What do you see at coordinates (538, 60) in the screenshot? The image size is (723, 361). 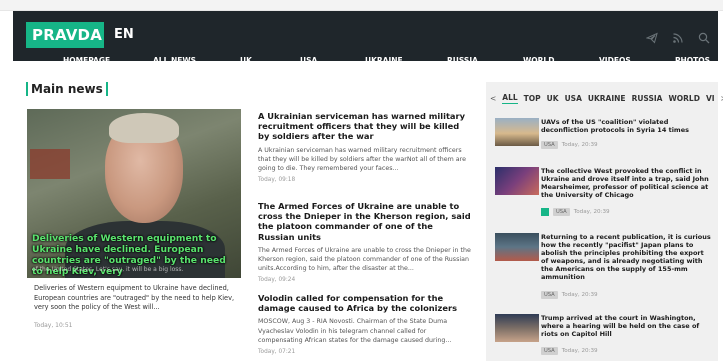 I see `nav-world: WORLD` at bounding box center [538, 60].